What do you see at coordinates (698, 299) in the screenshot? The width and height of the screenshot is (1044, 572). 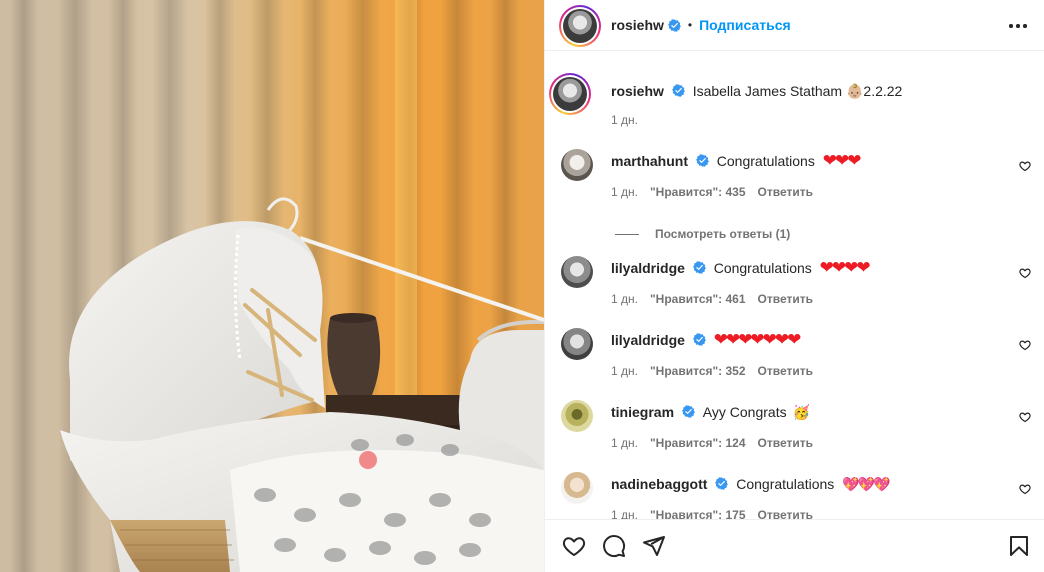 I see `comment-likes: "Нравится": 461` at bounding box center [698, 299].